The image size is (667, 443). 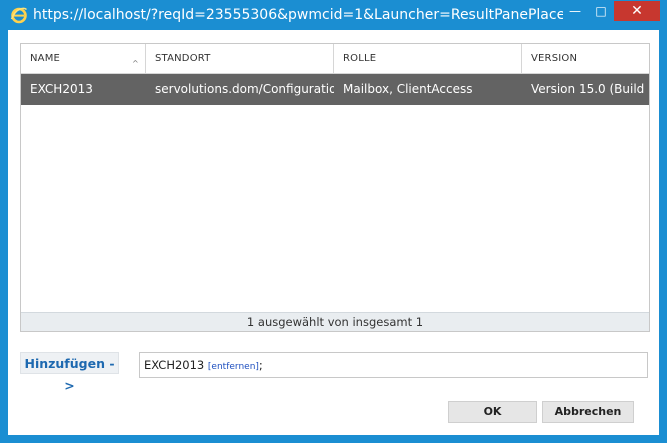 What do you see at coordinates (554, 58) in the screenshot?
I see `column-header-version-label: VERSION` at bounding box center [554, 58].